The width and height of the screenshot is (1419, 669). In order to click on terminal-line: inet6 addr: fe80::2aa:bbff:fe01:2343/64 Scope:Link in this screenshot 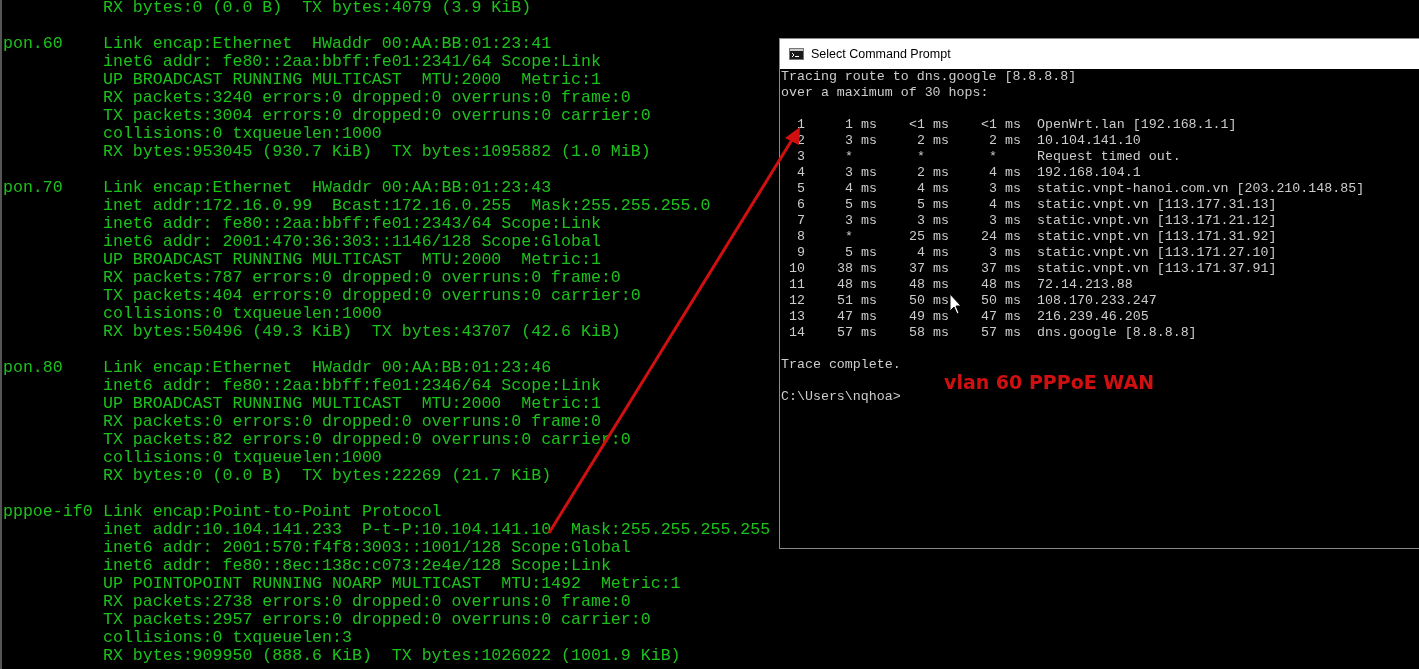, I will do `click(352, 224)`.